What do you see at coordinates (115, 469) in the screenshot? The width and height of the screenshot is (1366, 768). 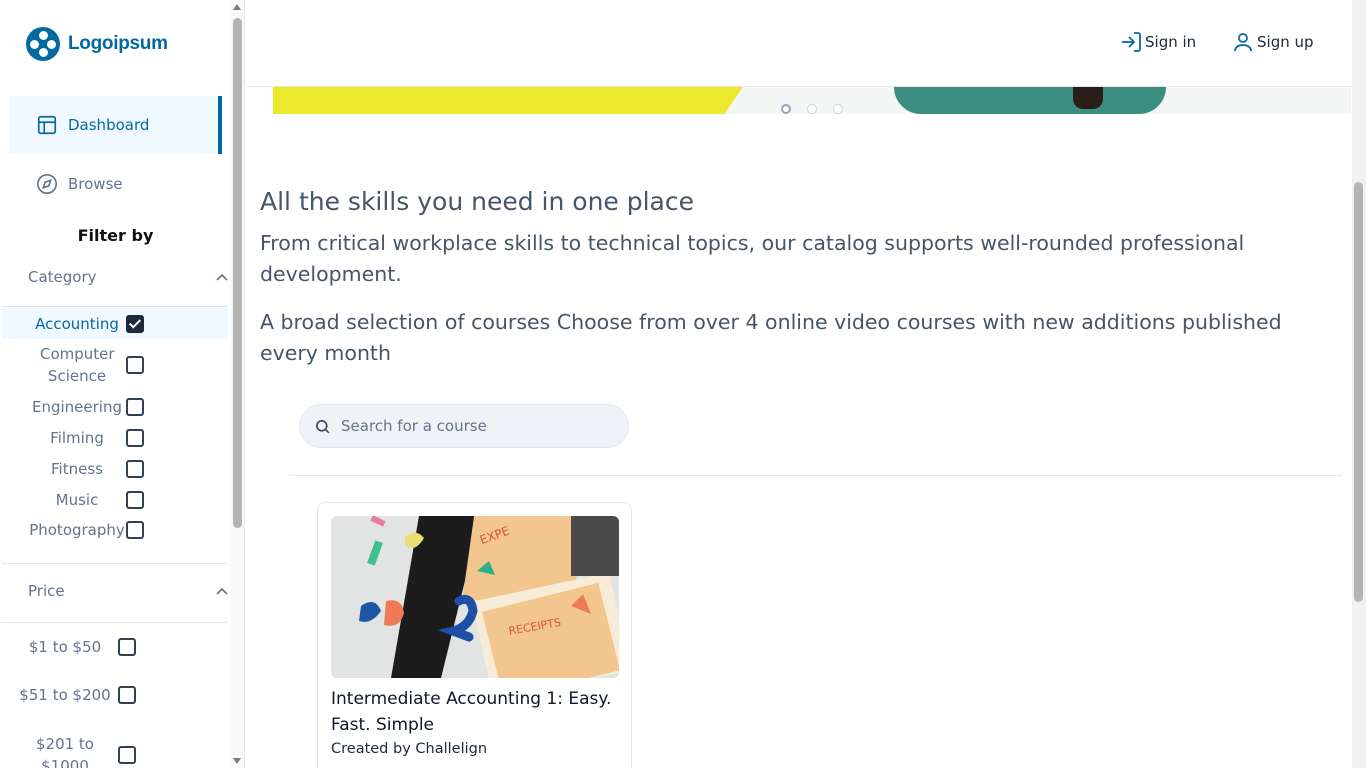 I see `category-option-fitness: Fitness` at bounding box center [115, 469].